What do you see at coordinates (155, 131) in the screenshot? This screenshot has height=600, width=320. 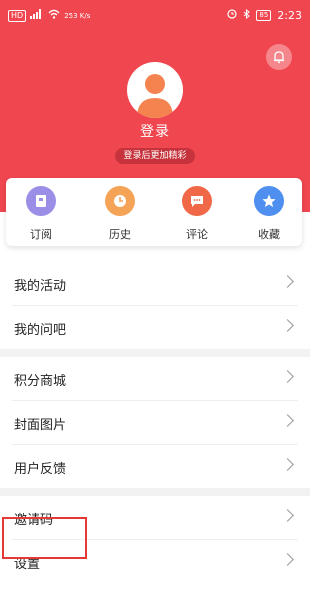 I see `login-button: 登录` at bounding box center [155, 131].